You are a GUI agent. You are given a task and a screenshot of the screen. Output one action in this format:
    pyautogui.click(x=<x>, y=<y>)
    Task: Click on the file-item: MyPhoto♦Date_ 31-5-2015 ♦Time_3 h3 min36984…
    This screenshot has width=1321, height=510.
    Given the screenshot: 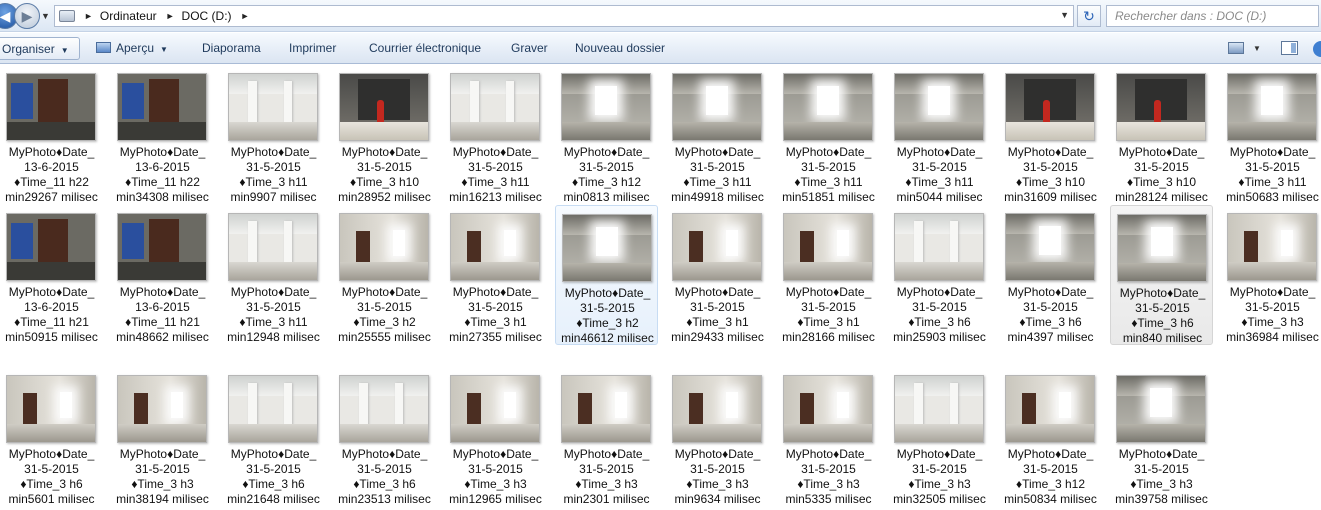 What is the action you would take?
    pyautogui.click(x=1271, y=275)
    